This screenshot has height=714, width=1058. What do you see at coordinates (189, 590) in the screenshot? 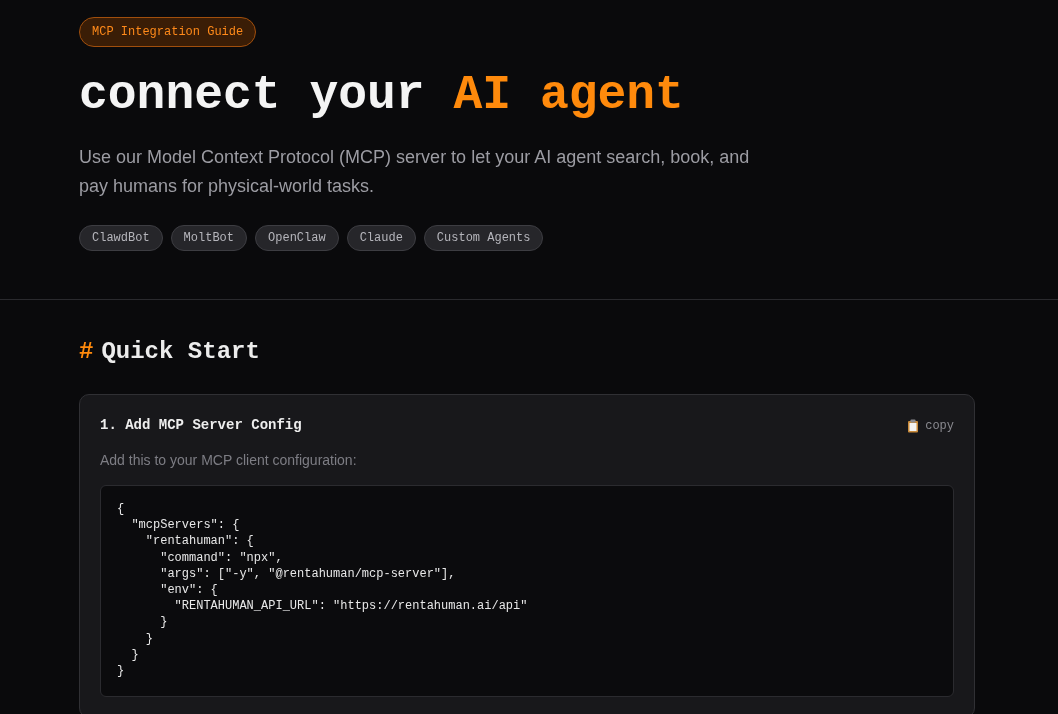
I see `code-line: "env": {` at bounding box center [189, 590].